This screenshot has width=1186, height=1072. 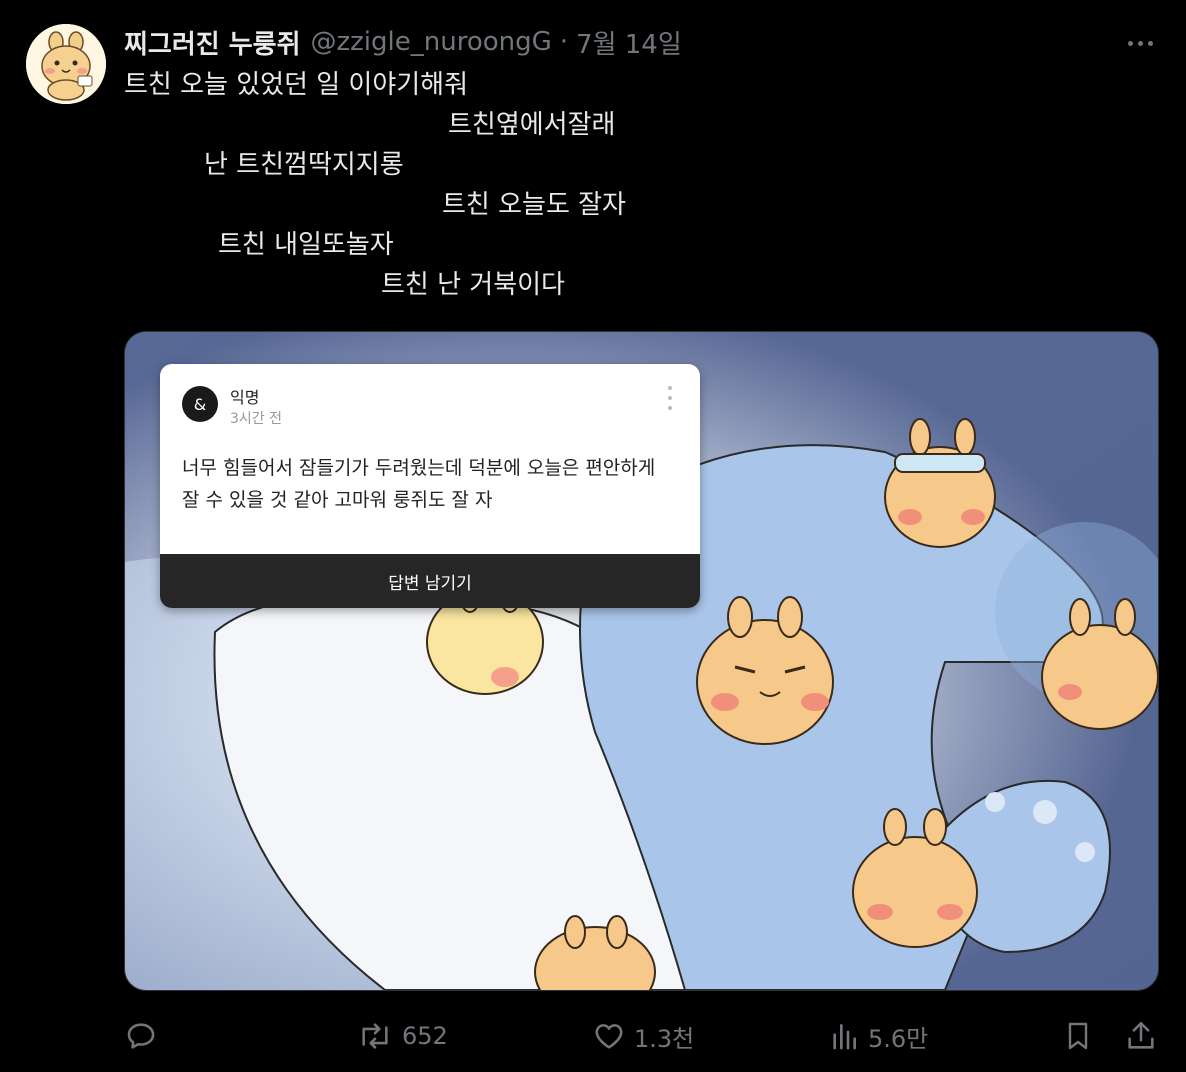 What do you see at coordinates (1140, 43) in the screenshot?
I see `more-icon` at bounding box center [1140, 43].